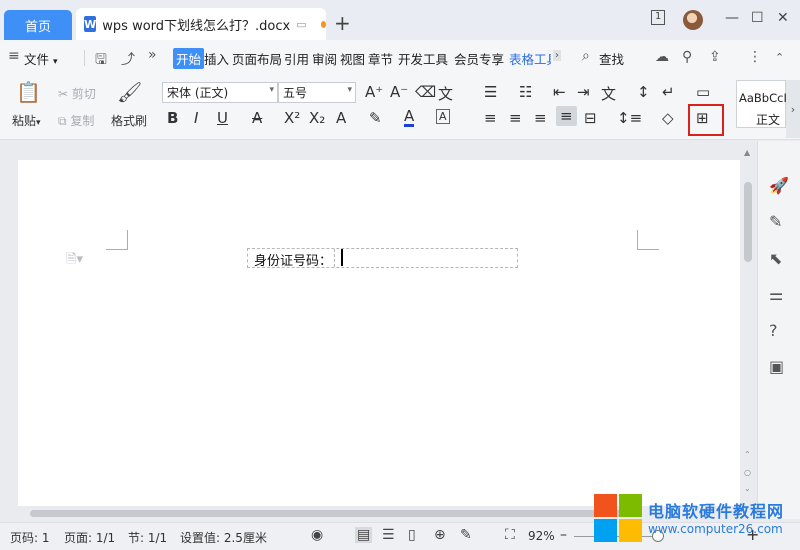 The image size is (800, 550). Describe the element at coordinates (643, 92) in the screenshot. I see `sort-icon: ↕` at that location.